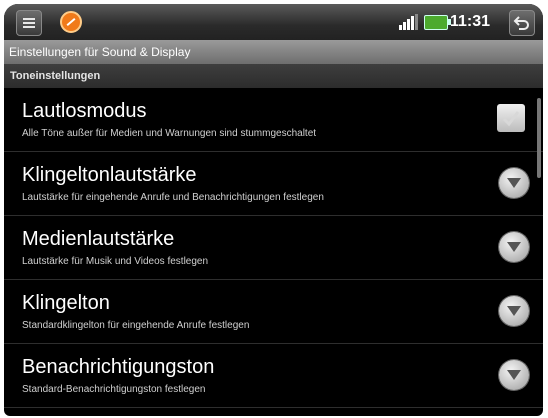 This screenshot has width=548, height=418. I want to click on page-title: Einstellungen für Sound & Display, so click(273, 52).